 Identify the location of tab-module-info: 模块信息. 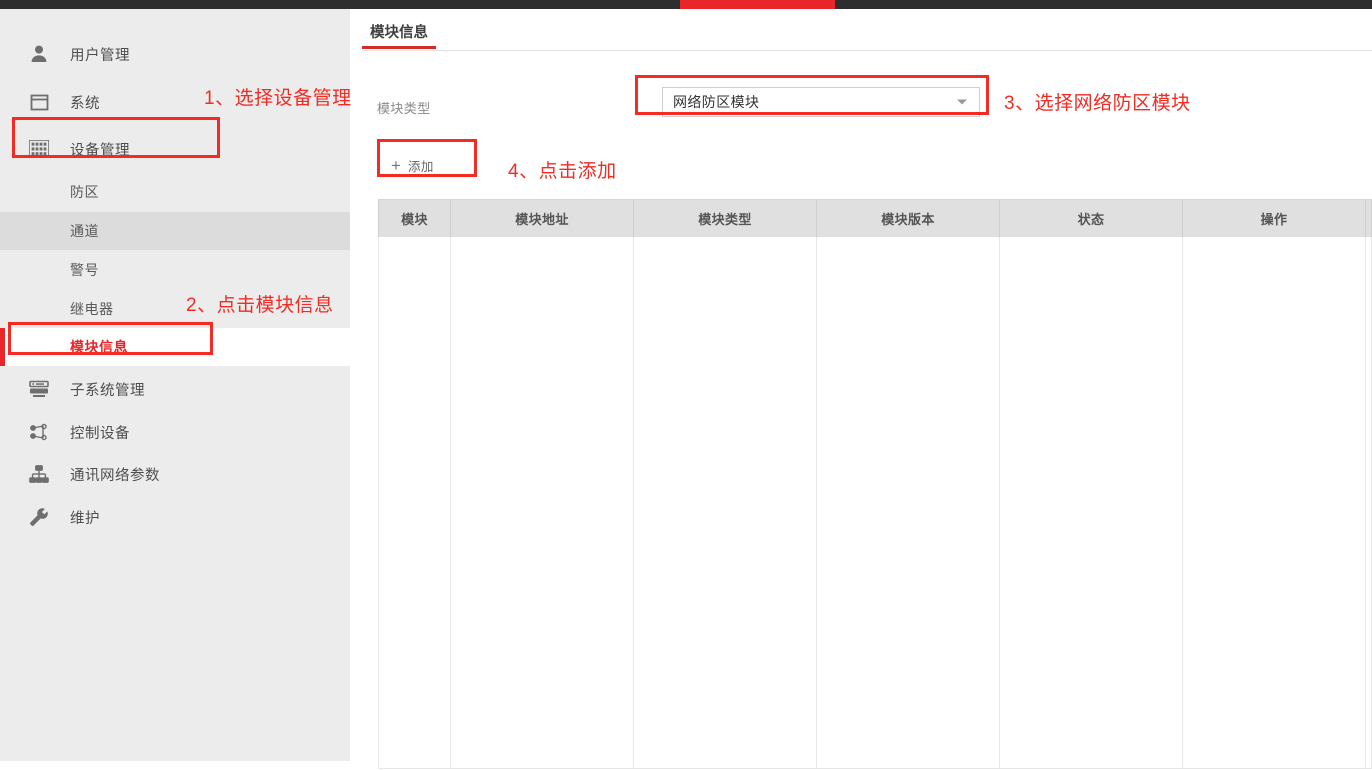
(399, 32).